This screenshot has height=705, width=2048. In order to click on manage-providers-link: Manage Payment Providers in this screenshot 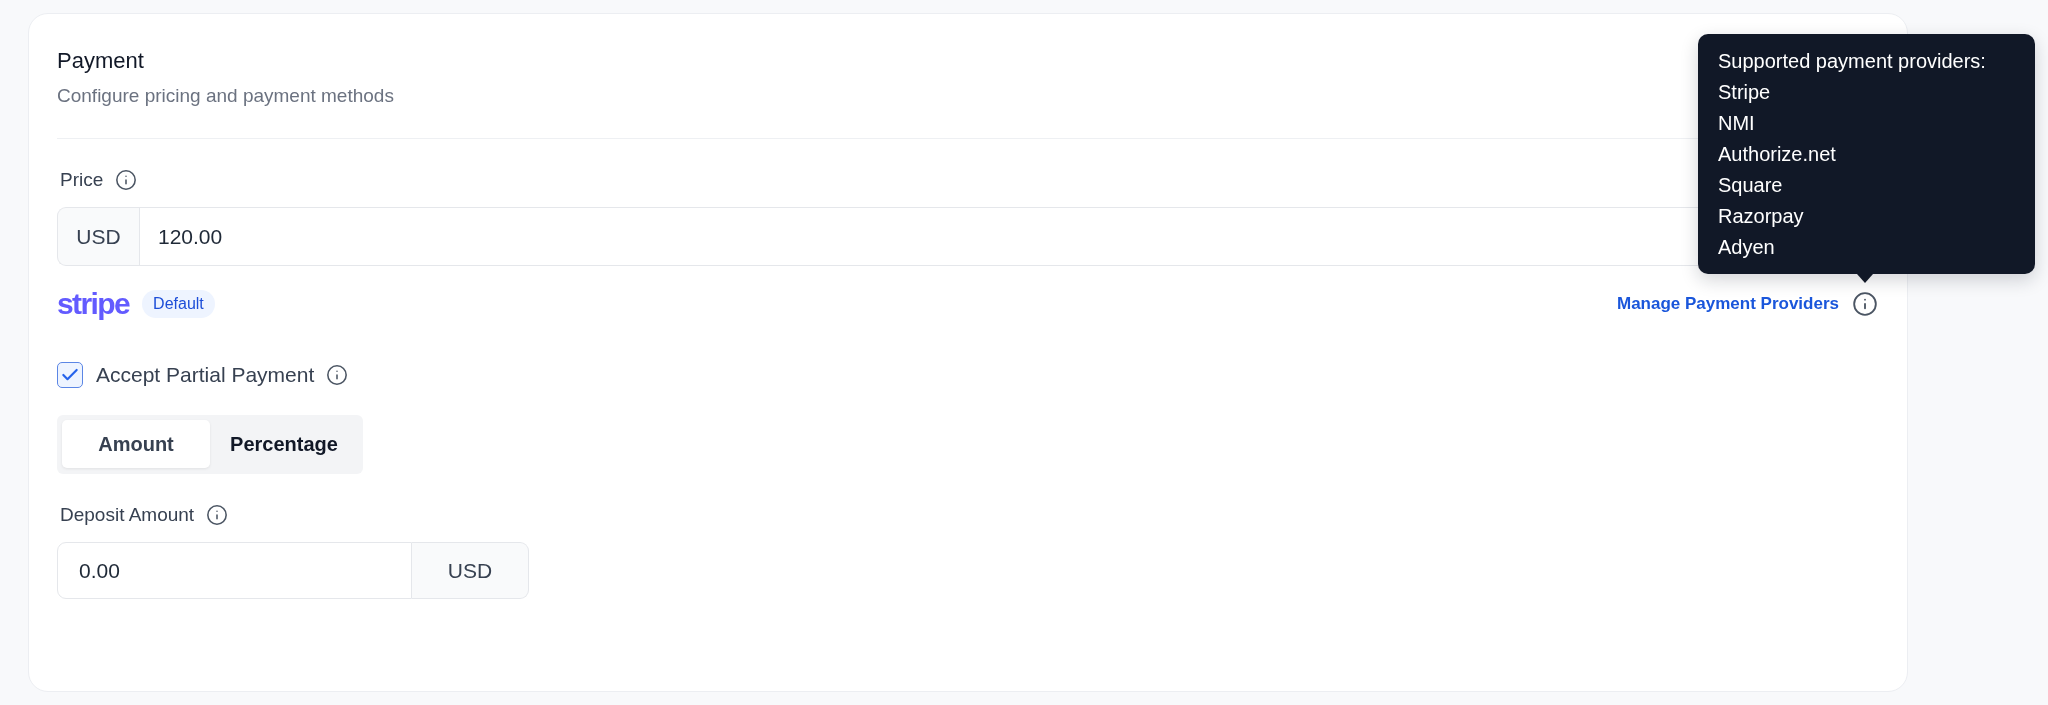, I will do `click(1727, 304)`.